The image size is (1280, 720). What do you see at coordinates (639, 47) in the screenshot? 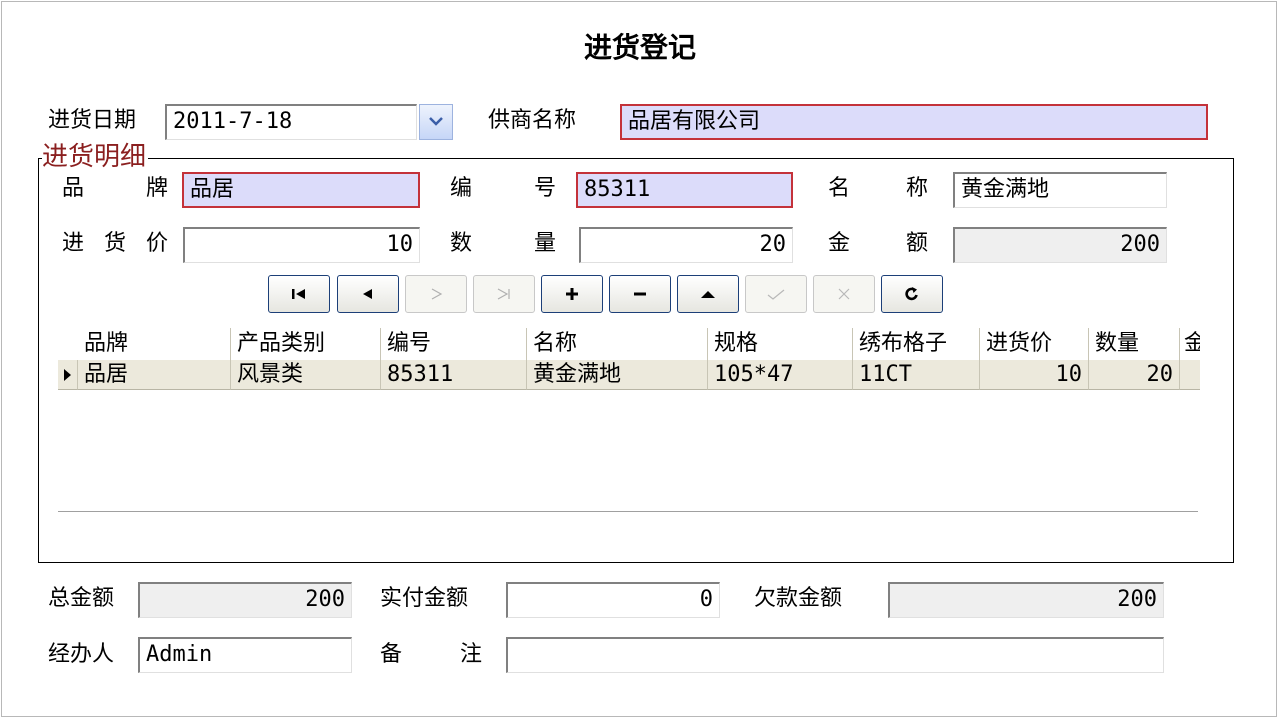
I see `form-title: 进货登记` at bounding box center [639, 47].